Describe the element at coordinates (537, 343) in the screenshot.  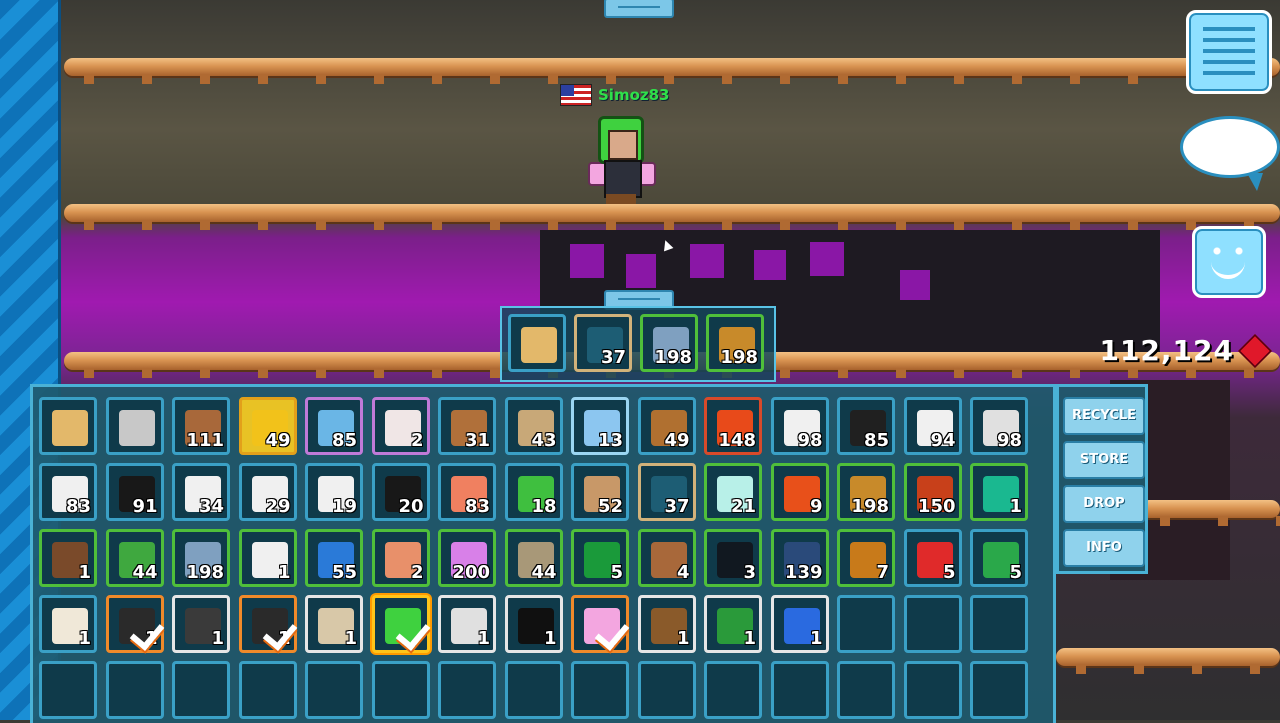
I see `quickbar-slot` at that location.